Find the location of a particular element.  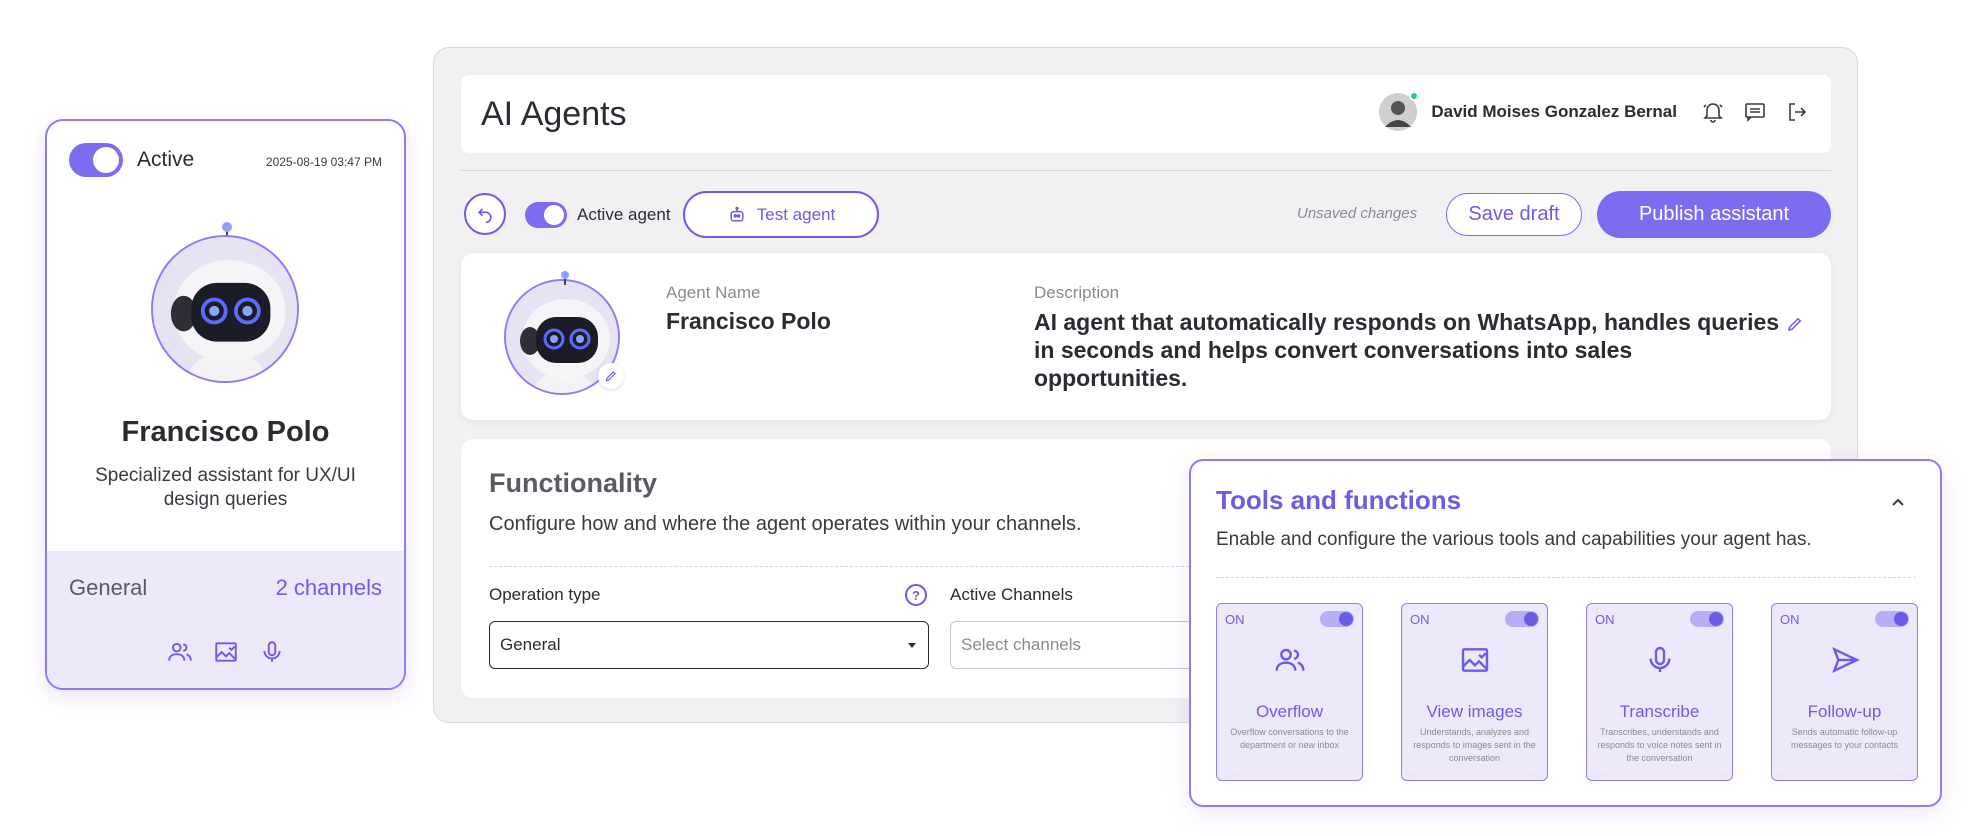

profile-status: Active is located at coordinates (166, 159).